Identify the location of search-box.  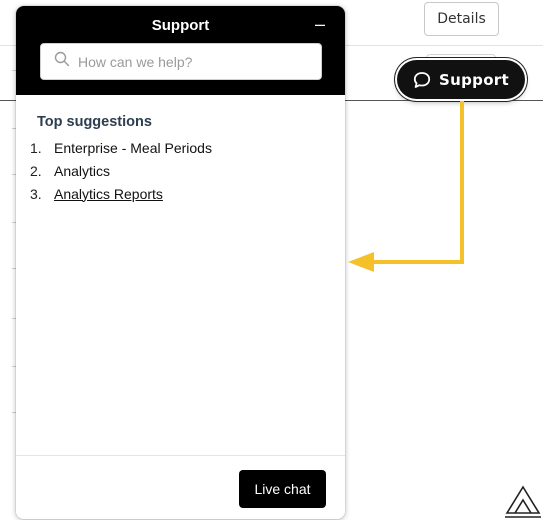
(181, 61).